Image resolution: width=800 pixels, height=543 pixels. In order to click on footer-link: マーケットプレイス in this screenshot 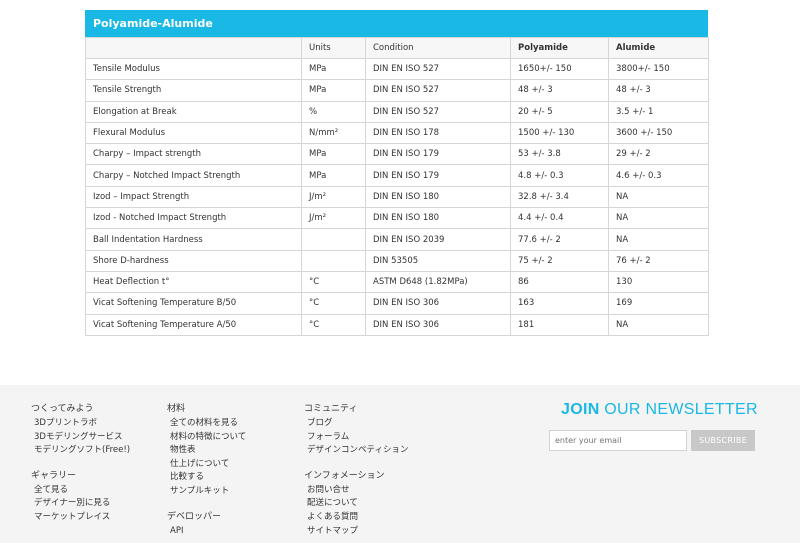, I will do `click(80, 518)`.